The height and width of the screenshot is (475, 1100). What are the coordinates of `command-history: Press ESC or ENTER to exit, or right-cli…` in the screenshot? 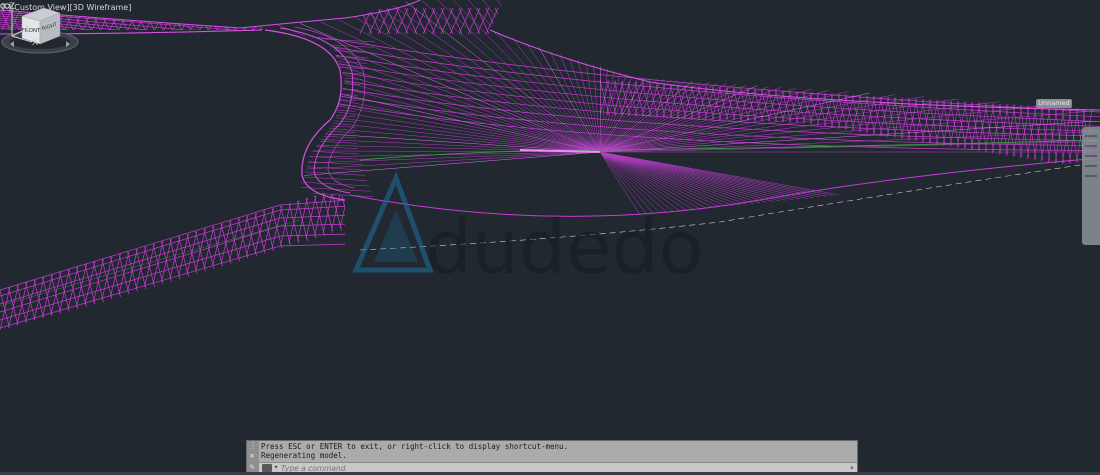 It's located at (558, 451).